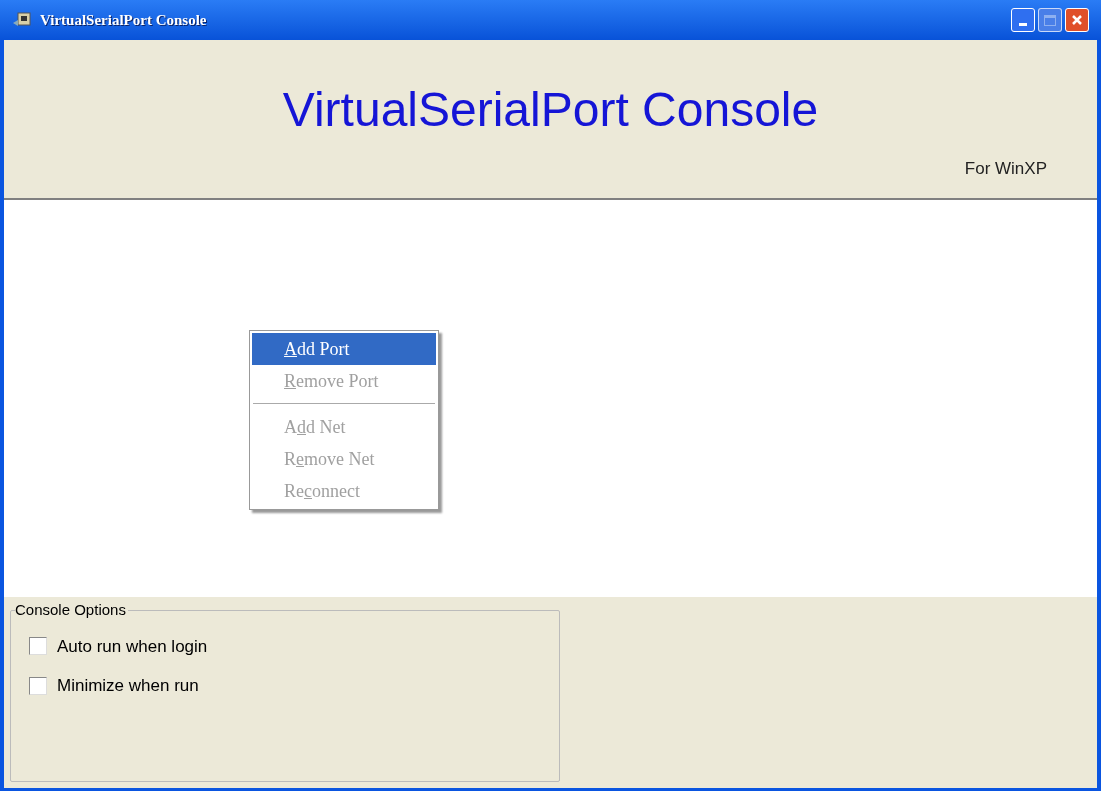 The height and width of the screenshot is (791, 1101). Describe the element at coordinates (1050, 20) in the screenshot. I see `maximize-button` at that location.